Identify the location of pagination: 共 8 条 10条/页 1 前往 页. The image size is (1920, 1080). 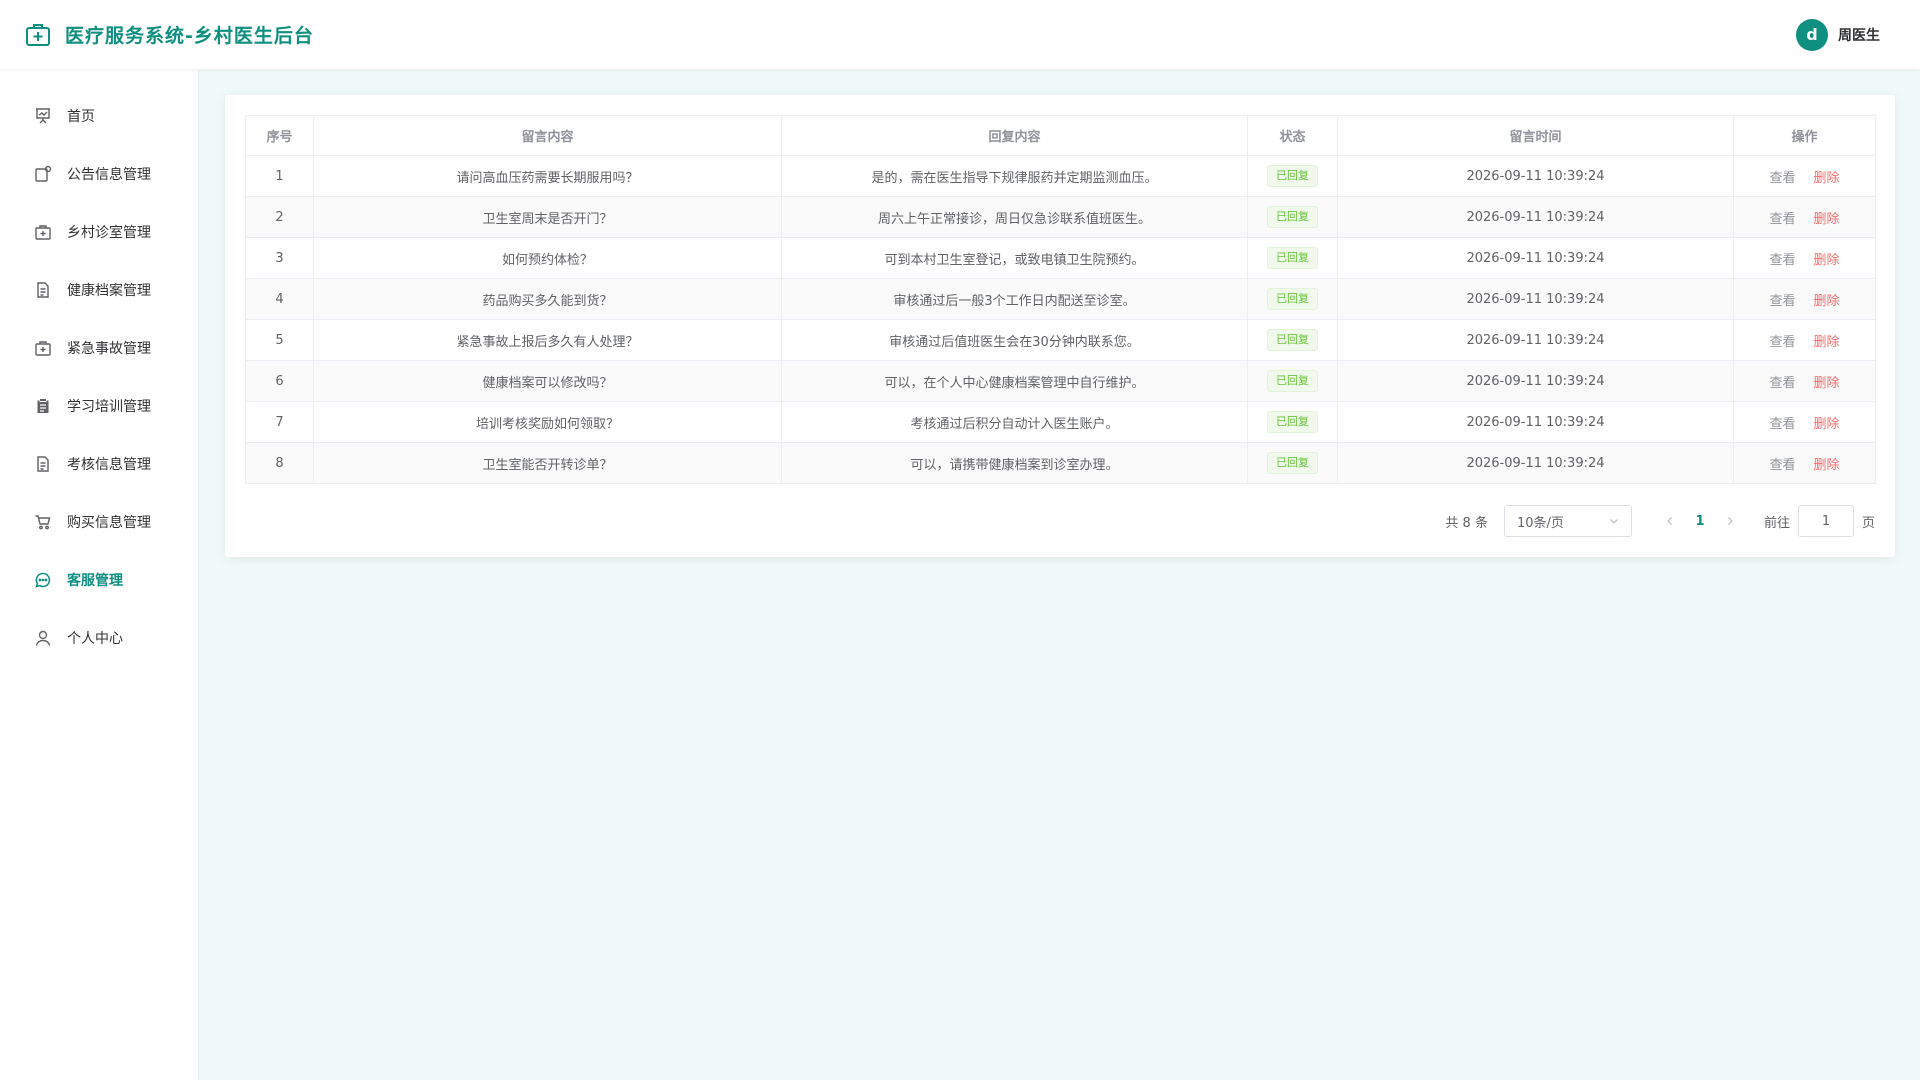
(1660, 521).